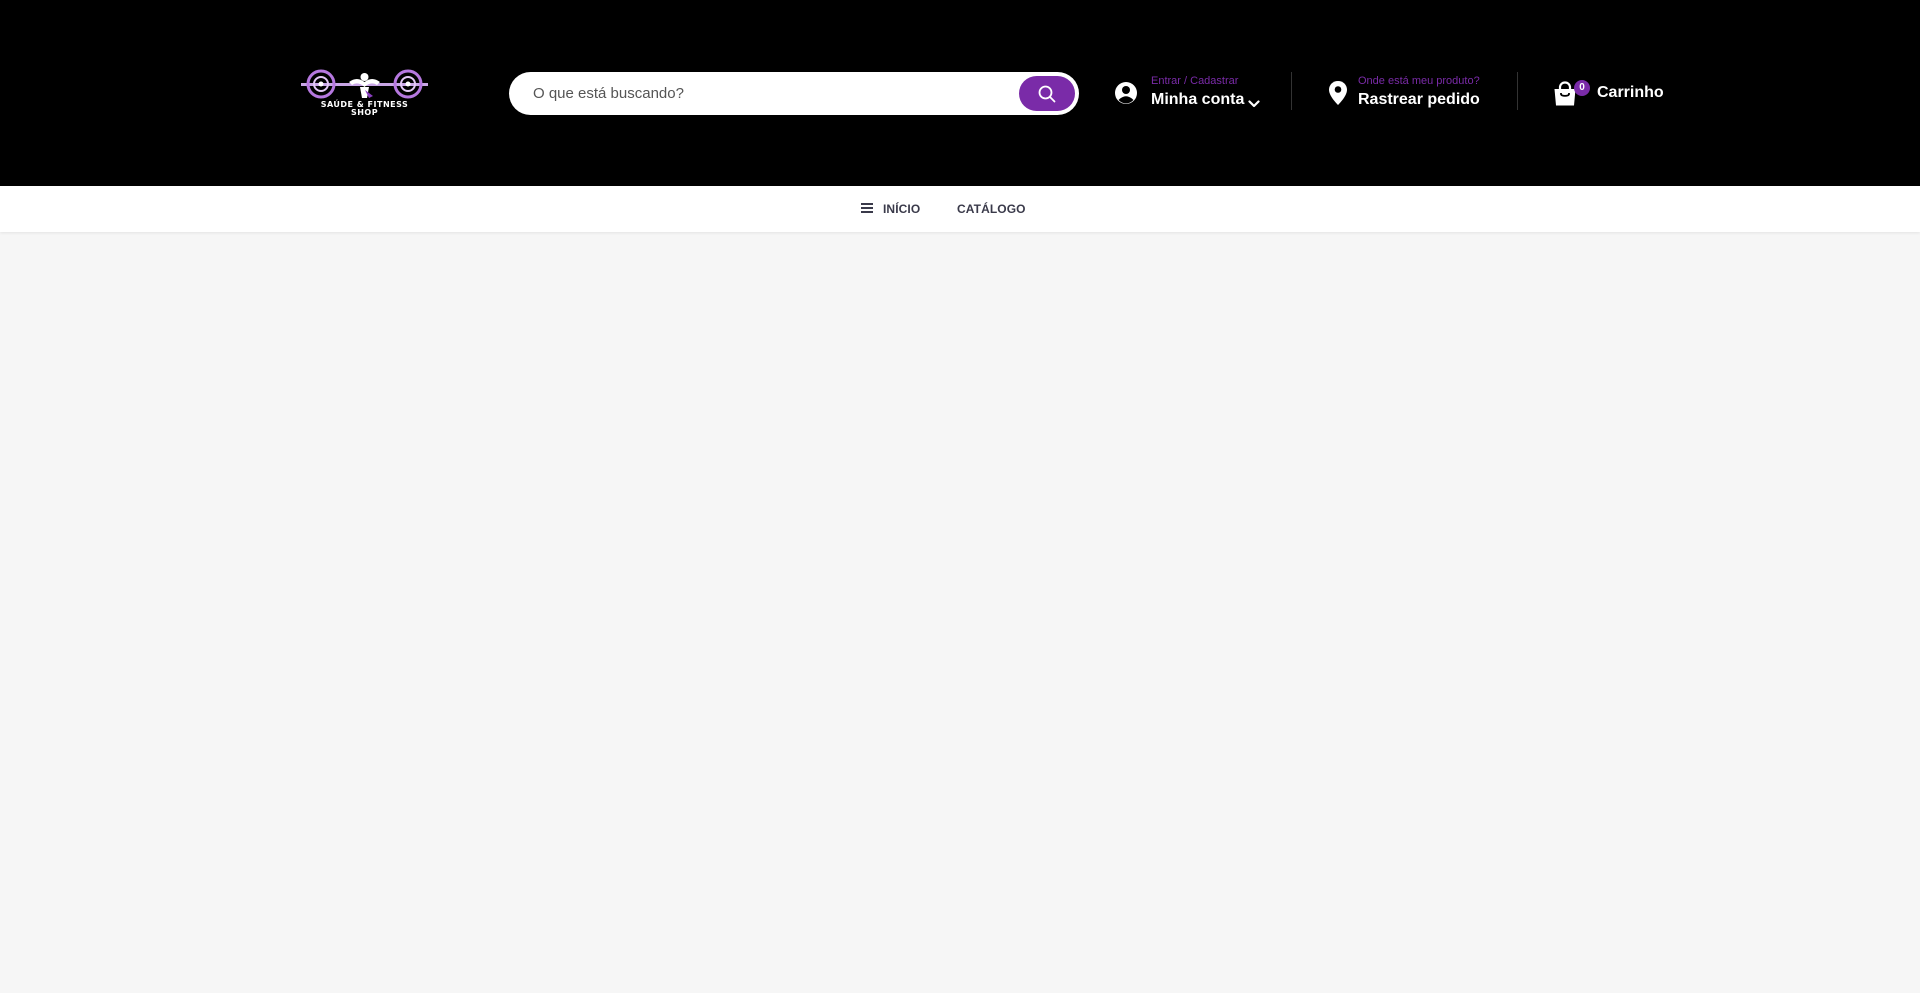 Image resolution: width=1920 pixels, height=993 pixels. I want to click on nav-item-label: INÍCIO, so click(902, 209).